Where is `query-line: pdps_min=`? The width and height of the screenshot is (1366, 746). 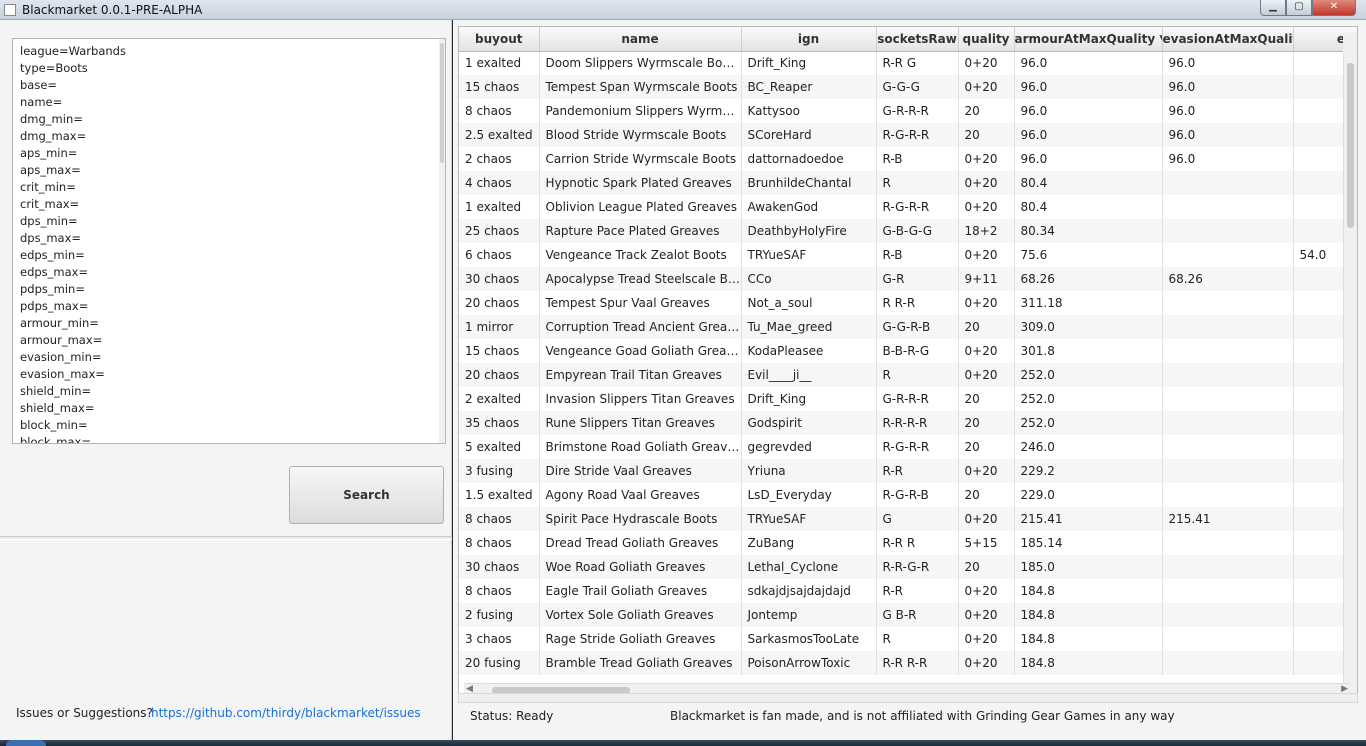
query-line: pdps_min= is located at coordinates (52, 289).